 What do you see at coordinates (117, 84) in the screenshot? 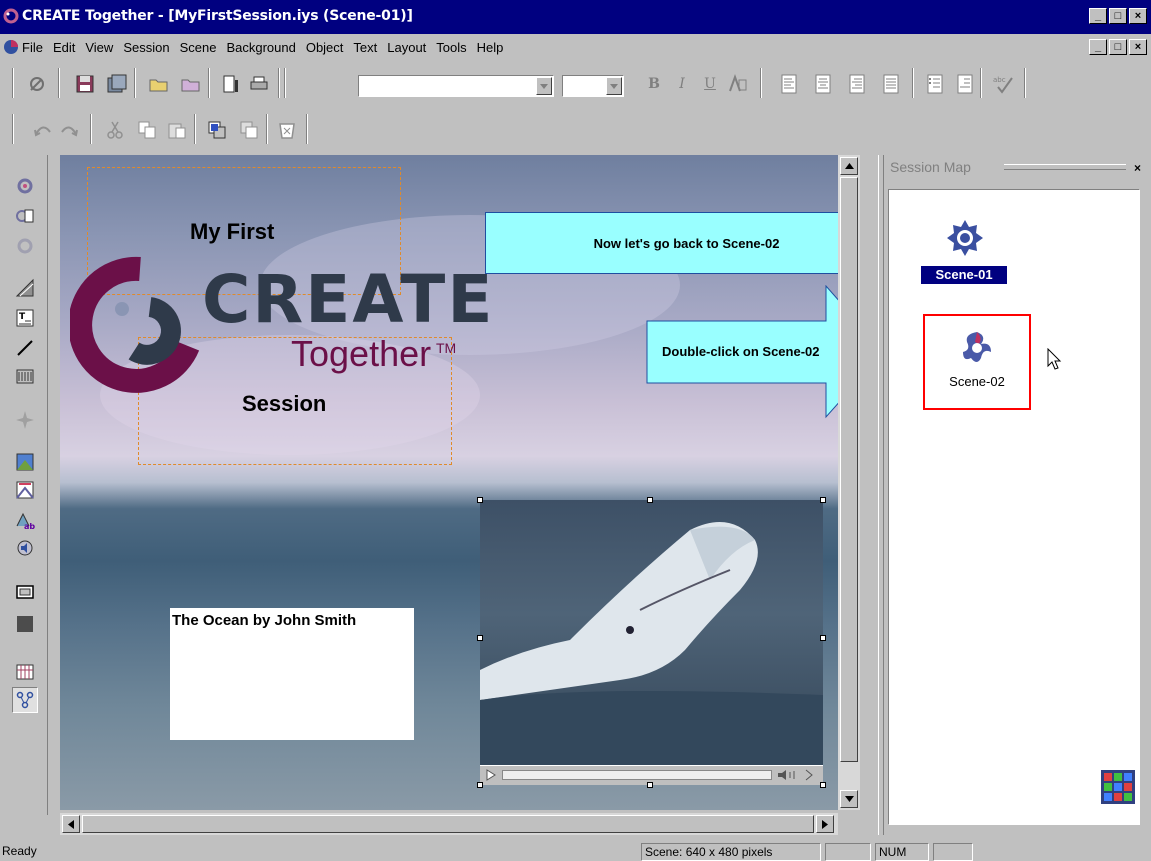
I see `save-all-button` at bounding box center [117, 84].